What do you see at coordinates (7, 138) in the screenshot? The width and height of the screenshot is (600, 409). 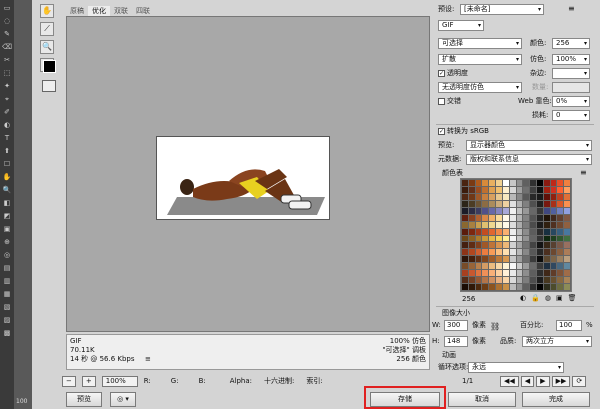 I see `ps-tool-icon: T` at bounding box center [7, 138].